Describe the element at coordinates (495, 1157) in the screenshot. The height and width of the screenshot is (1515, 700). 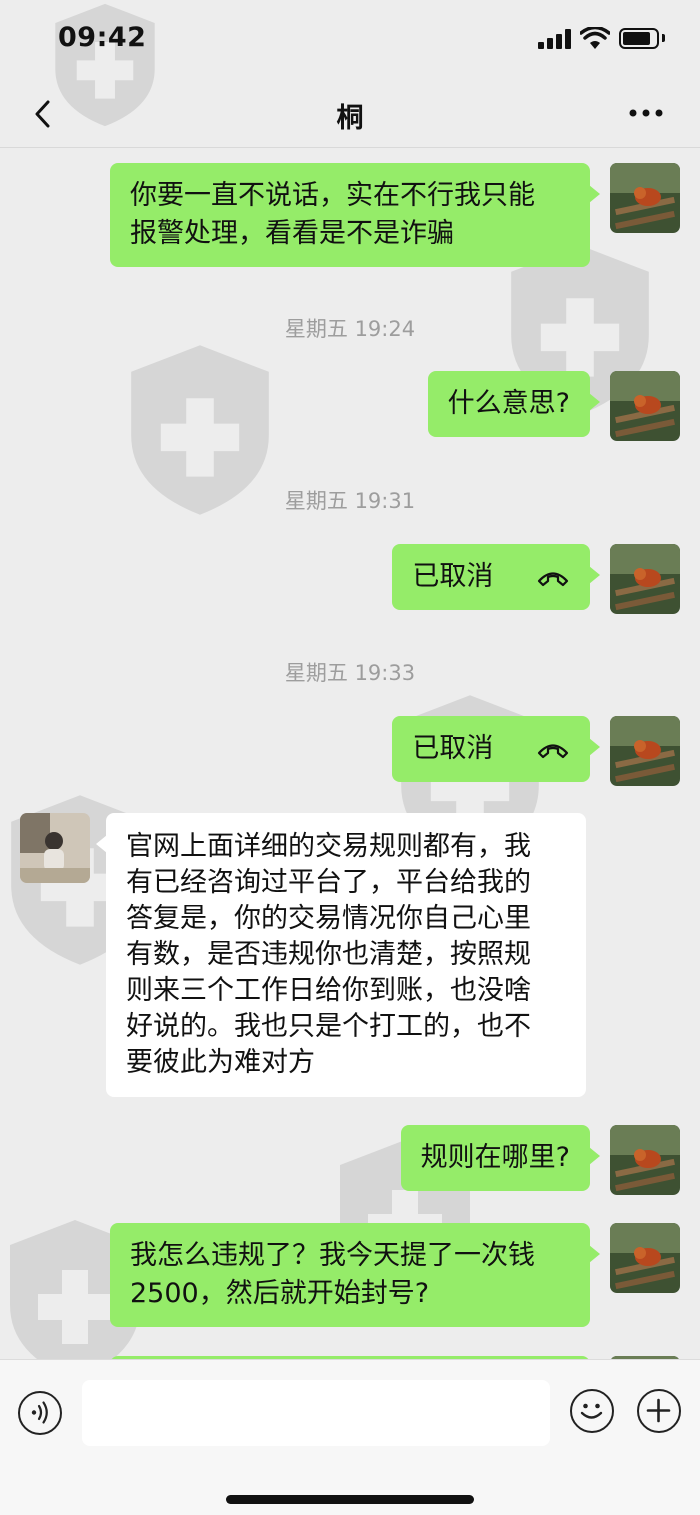
I see `message-text: 规则在哪里?` at that location.